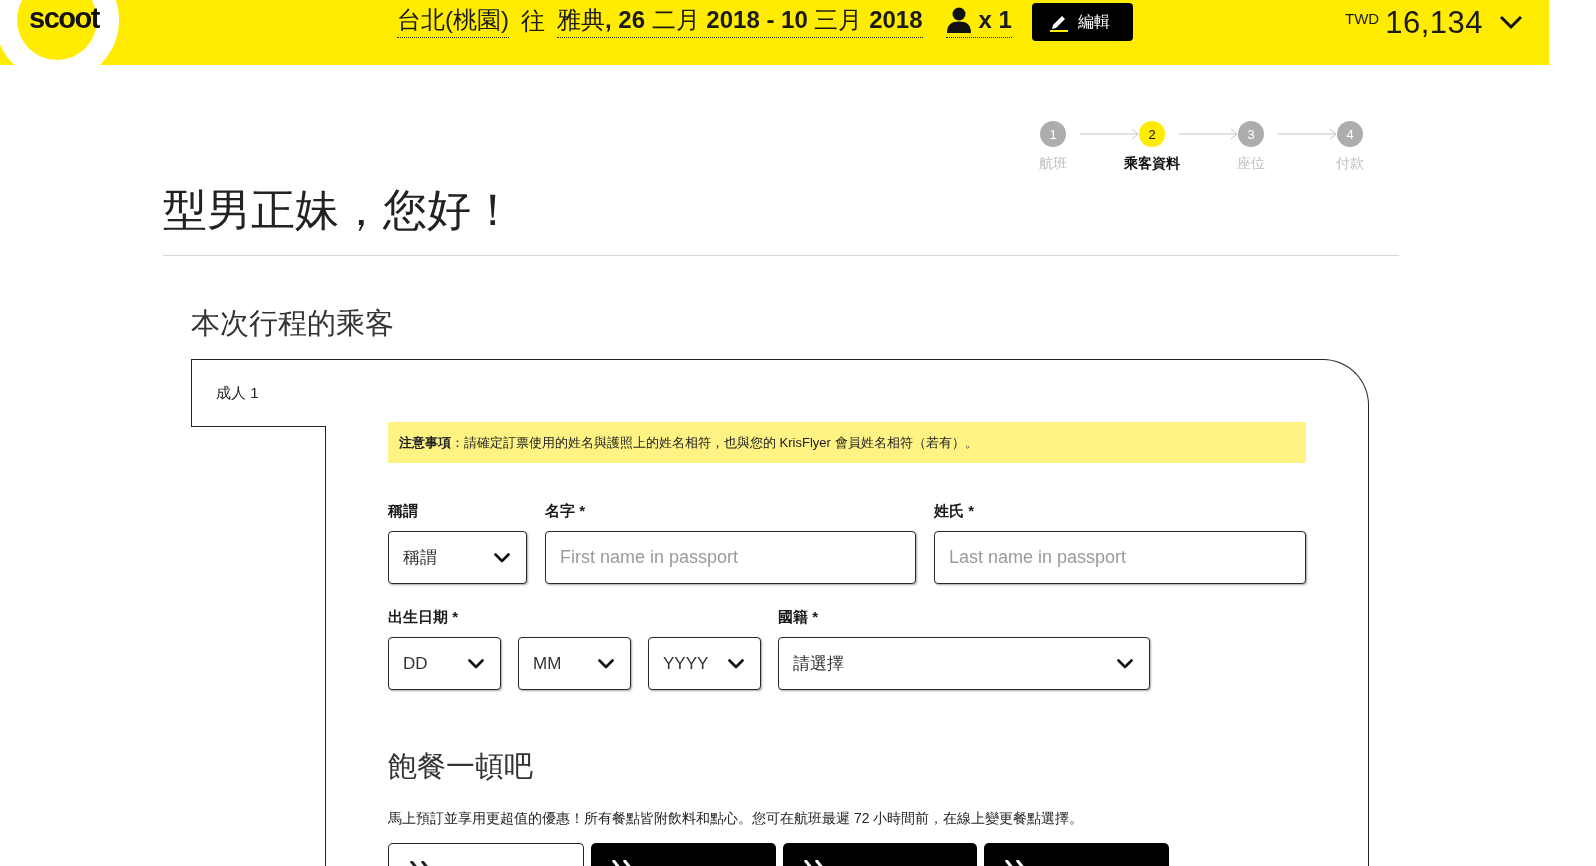 The width and height of the screenshot is (1596, 866). Describe the element at coordinates (1251, 163) in the screenshot. I see `step-label: 座位` at that location.